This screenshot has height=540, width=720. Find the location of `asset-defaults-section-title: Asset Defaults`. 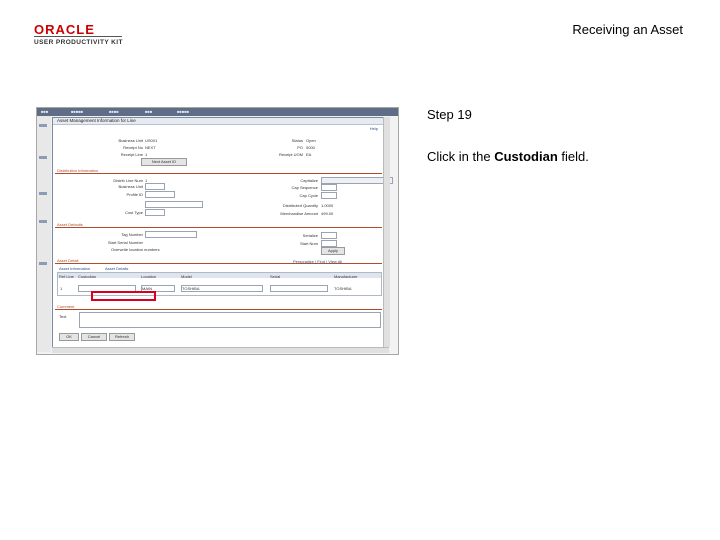

asset-defaults-section-title: Asset Defaults is located at coordinates (70, 224).